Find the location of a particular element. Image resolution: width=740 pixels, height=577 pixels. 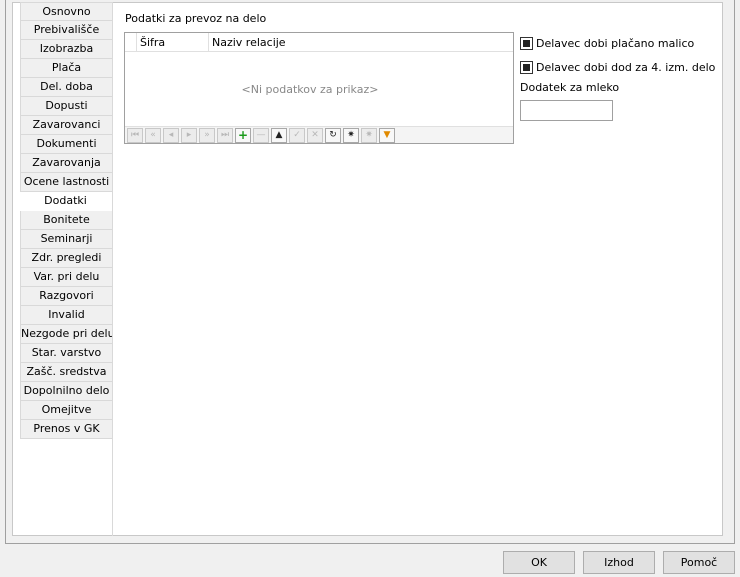

tab-placa: Plača is located at coordinates (66, 68).